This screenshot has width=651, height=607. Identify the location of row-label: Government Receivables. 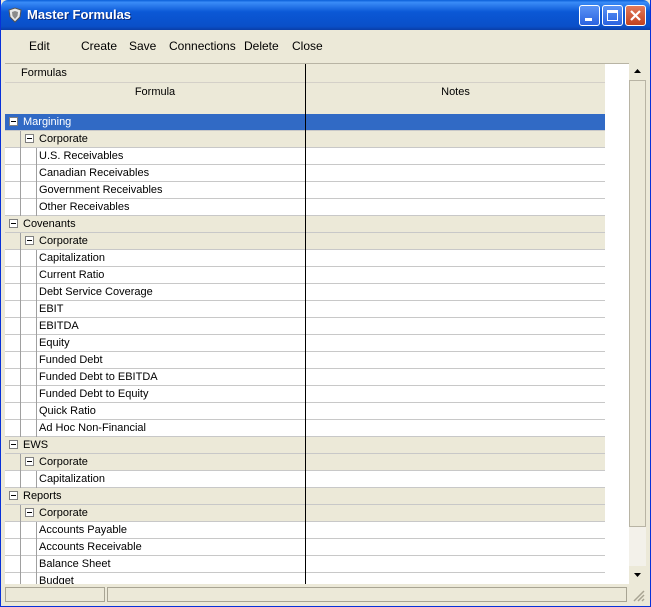
(101, 190).